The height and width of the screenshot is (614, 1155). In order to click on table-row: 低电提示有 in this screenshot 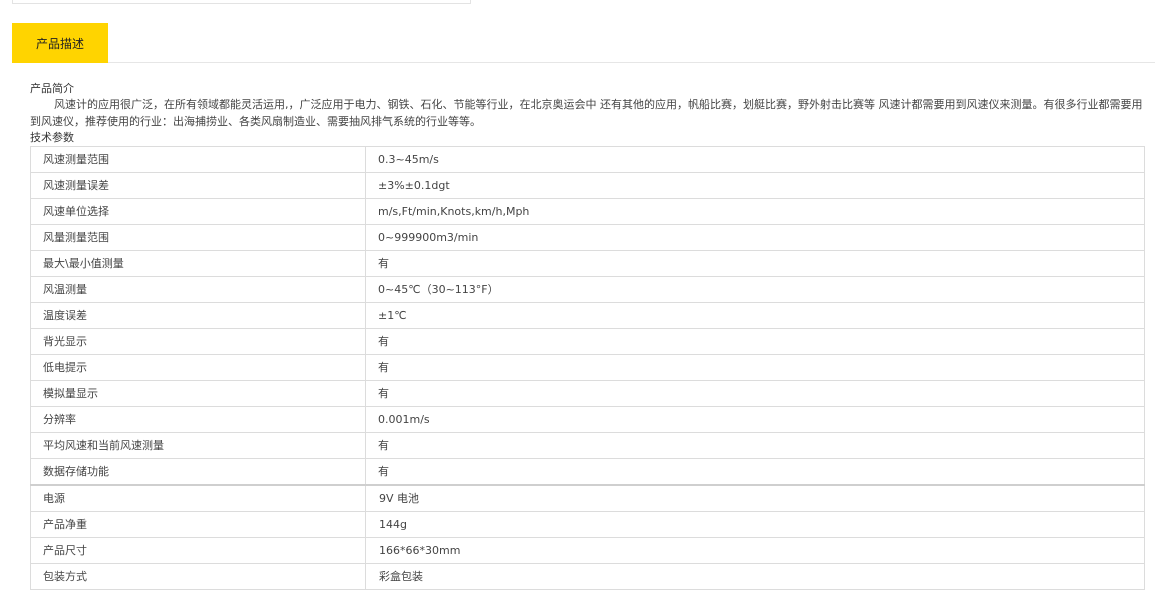, I will do `click(587, 367)`.